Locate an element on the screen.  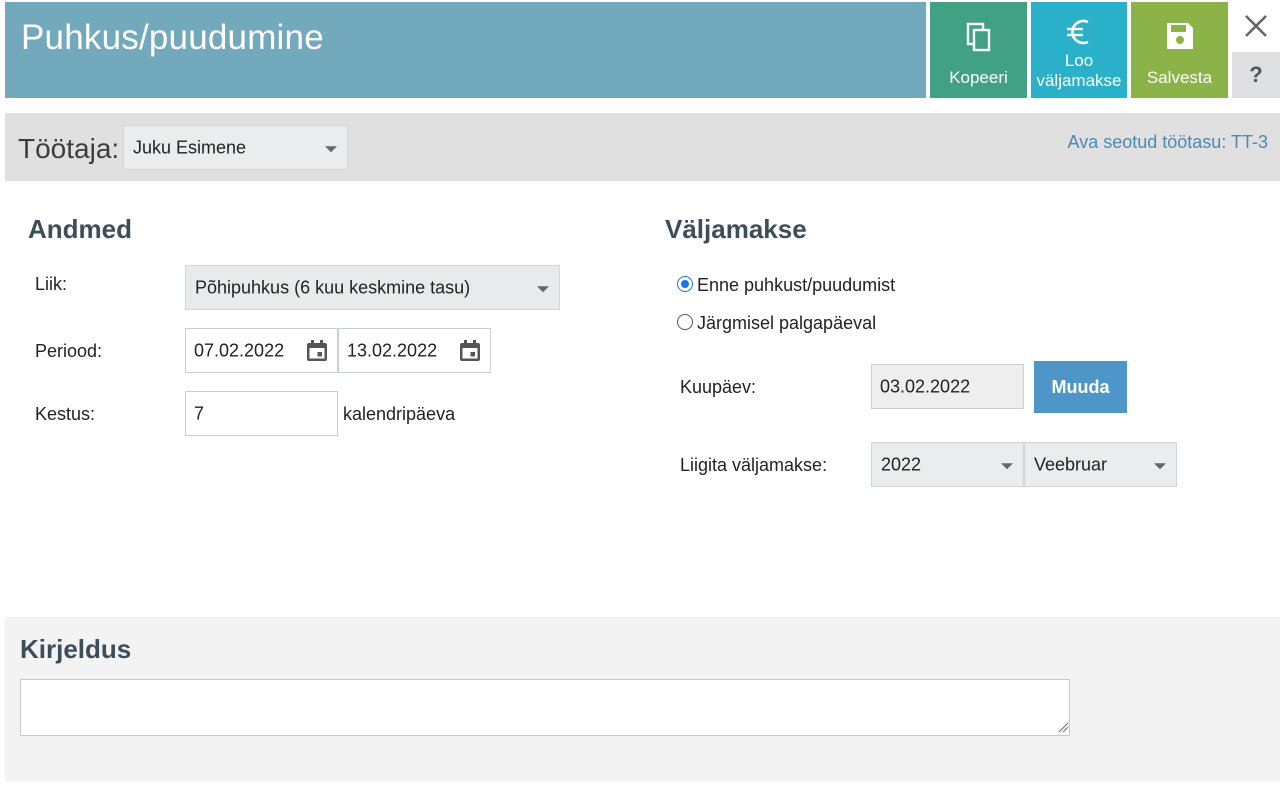
duration-unit: kalendripäeva is located at coordinates (399, 414).